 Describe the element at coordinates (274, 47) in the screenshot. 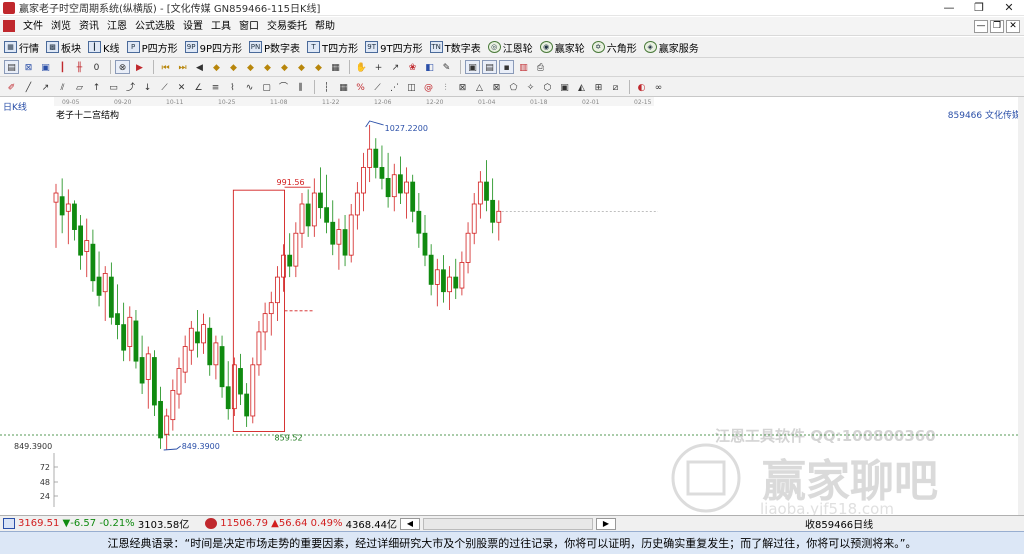

I see `p-table-button: PN P数字表` at that location.